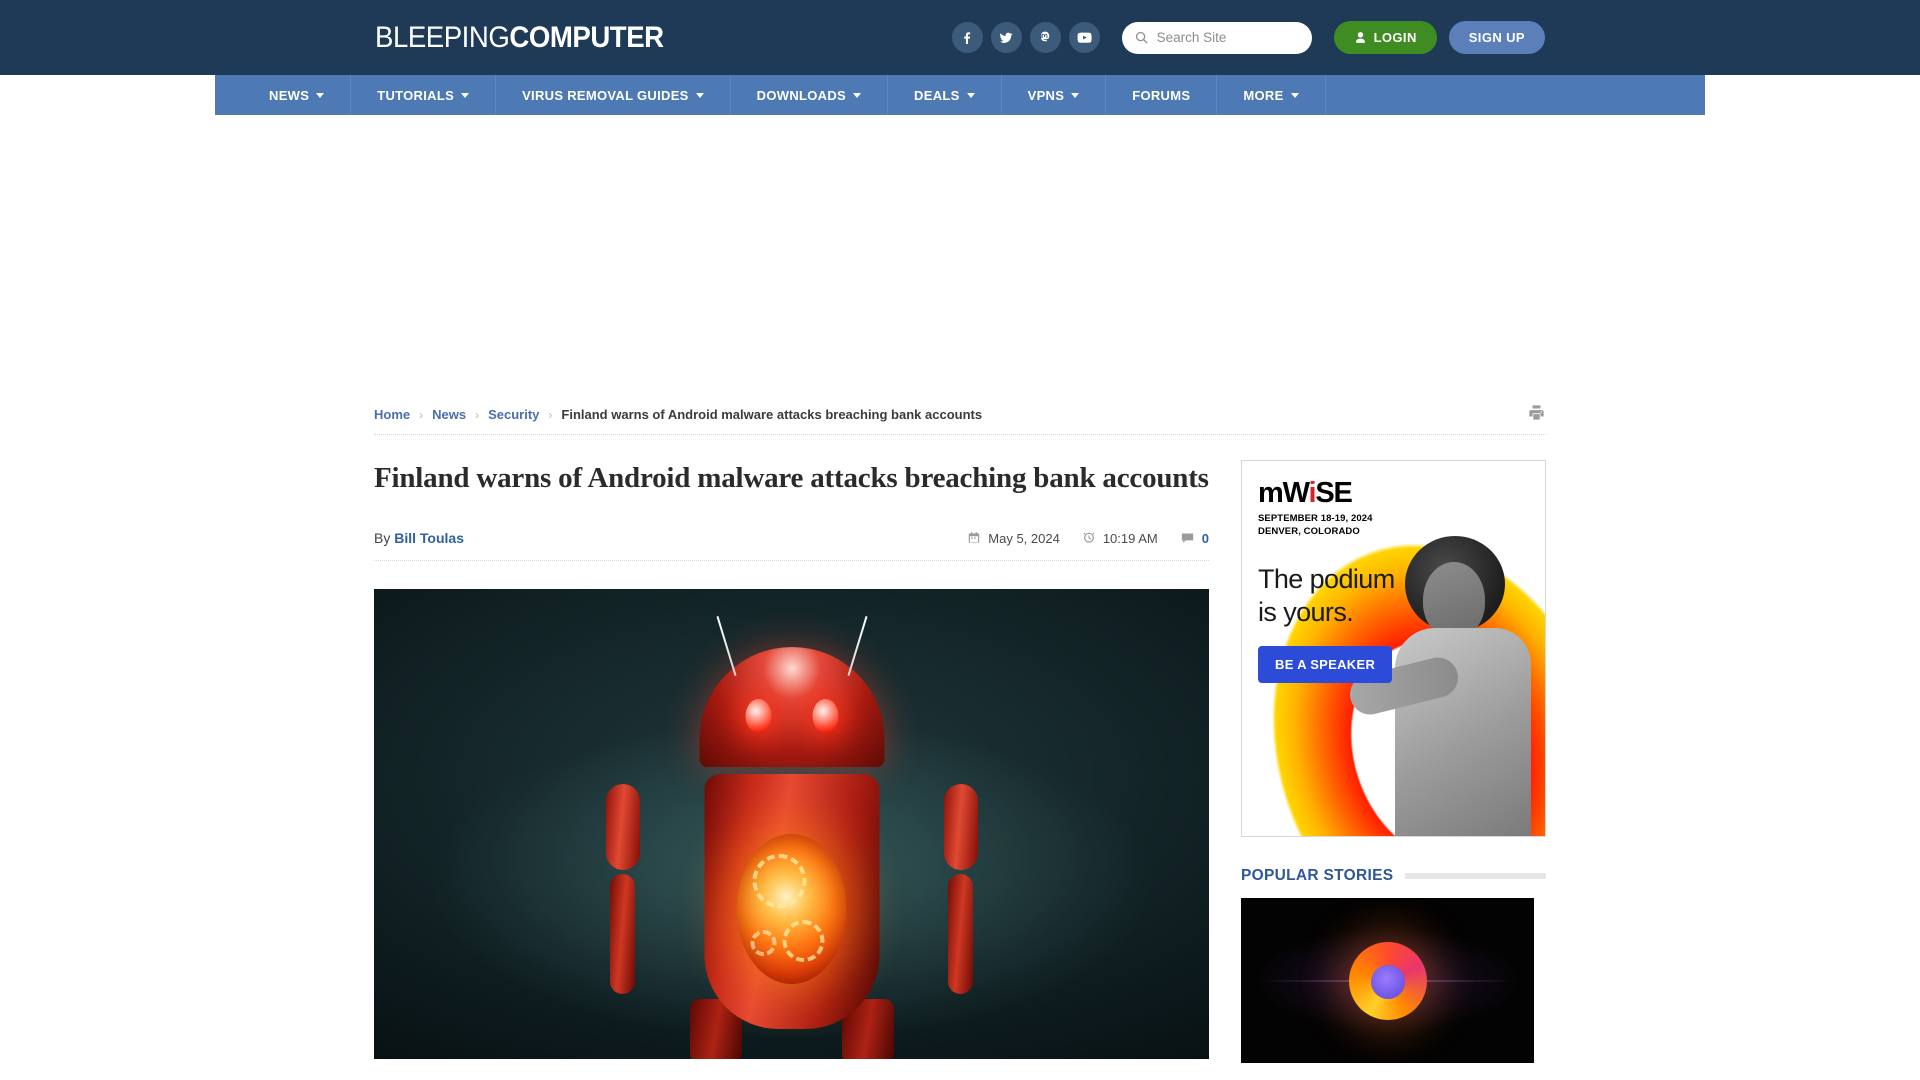 The width and height of the screenshot is (1920, 1080). Describe the element at coordinates (1006, 37) in the screenshot. I see `twitter-icon` at that location.